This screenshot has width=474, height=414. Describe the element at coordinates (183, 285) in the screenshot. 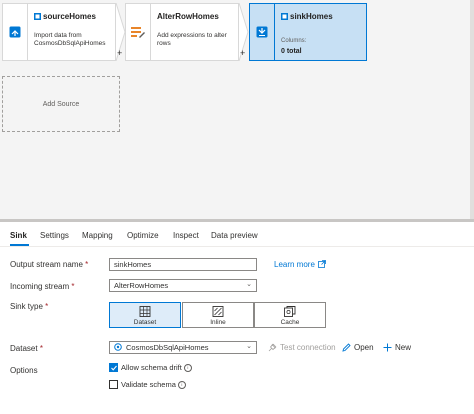

I see `incoming-stream-select: AlterRowHomes ⌄` at that location.